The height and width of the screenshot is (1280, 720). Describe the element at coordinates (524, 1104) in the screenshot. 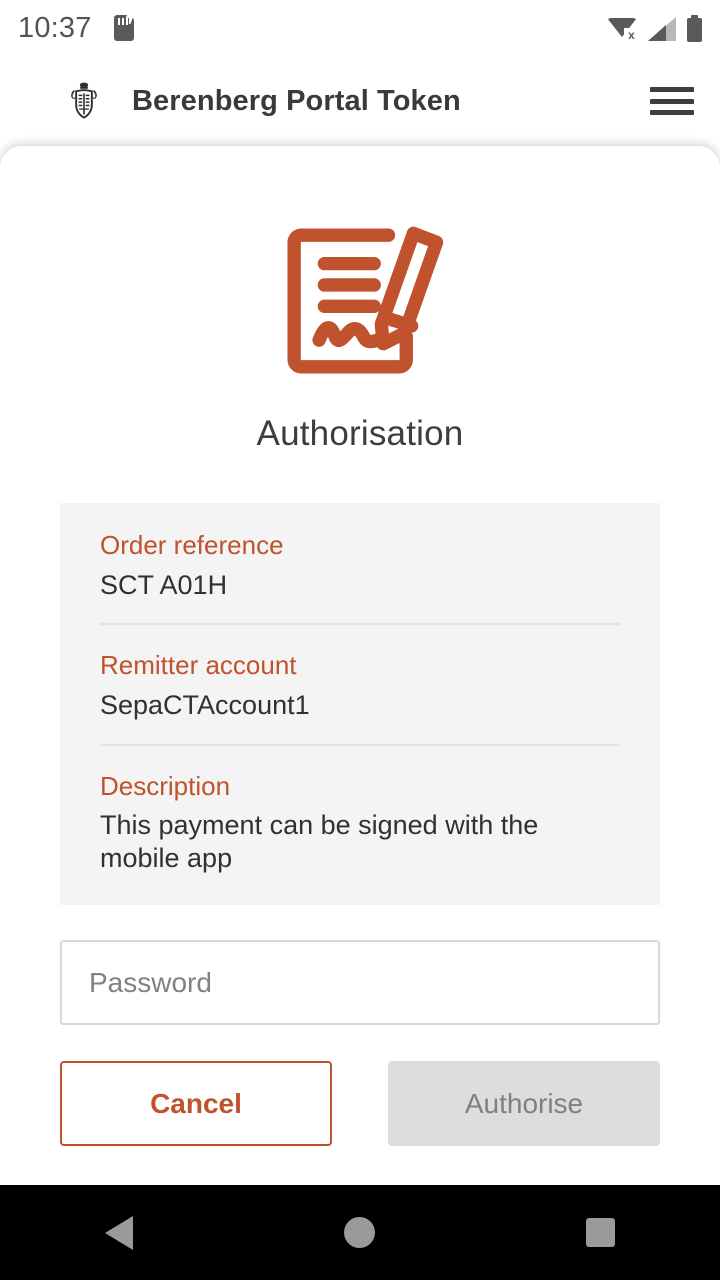

I see `authorise-button: Authorise` at that location.